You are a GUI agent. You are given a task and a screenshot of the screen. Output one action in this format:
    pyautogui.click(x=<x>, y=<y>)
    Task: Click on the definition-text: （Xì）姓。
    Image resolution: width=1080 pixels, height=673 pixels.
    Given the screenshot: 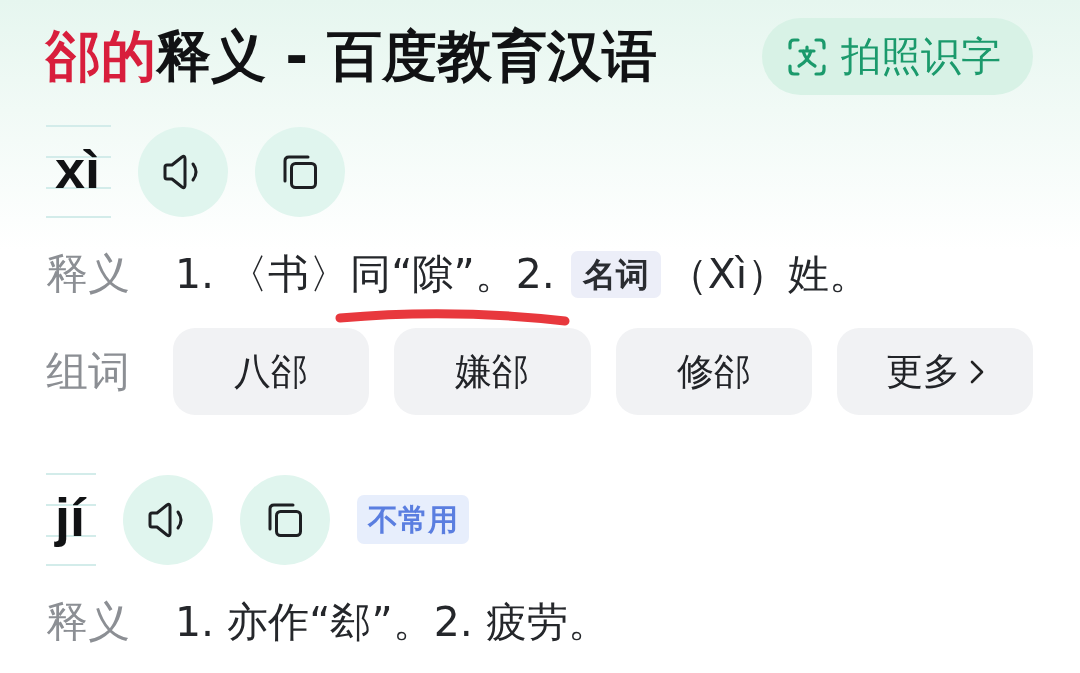 What is the action you would take?
    pyautogui.click(x=768, y=274)
    